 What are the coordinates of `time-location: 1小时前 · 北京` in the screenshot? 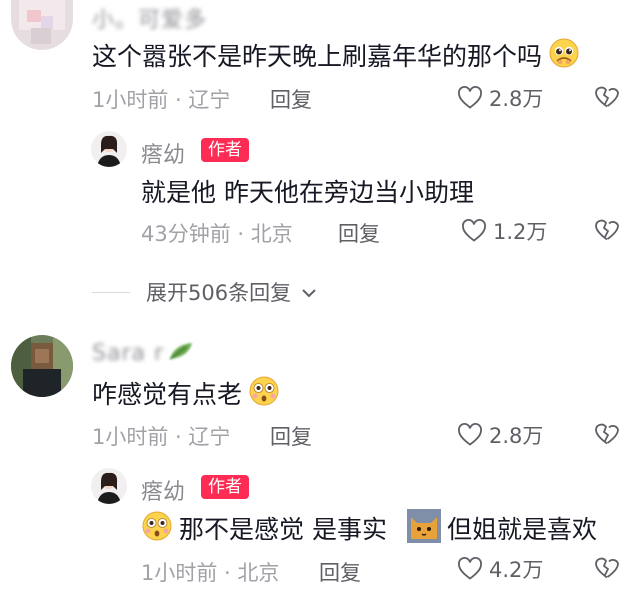 It's located at (210, 573).